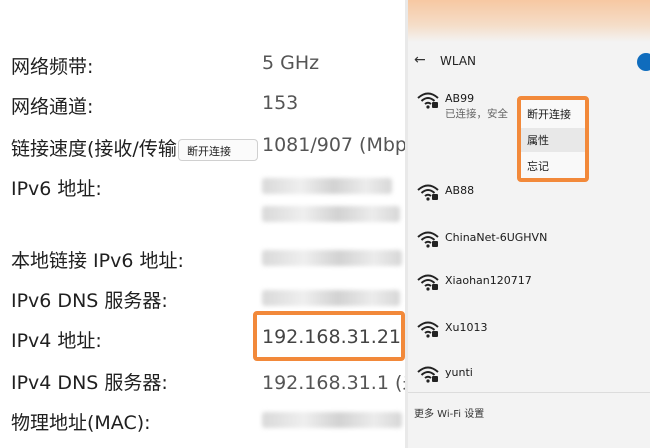 The image size is (650, 448). I want to click on context-menu-disconnect: 断开连接, so click(553, 114).